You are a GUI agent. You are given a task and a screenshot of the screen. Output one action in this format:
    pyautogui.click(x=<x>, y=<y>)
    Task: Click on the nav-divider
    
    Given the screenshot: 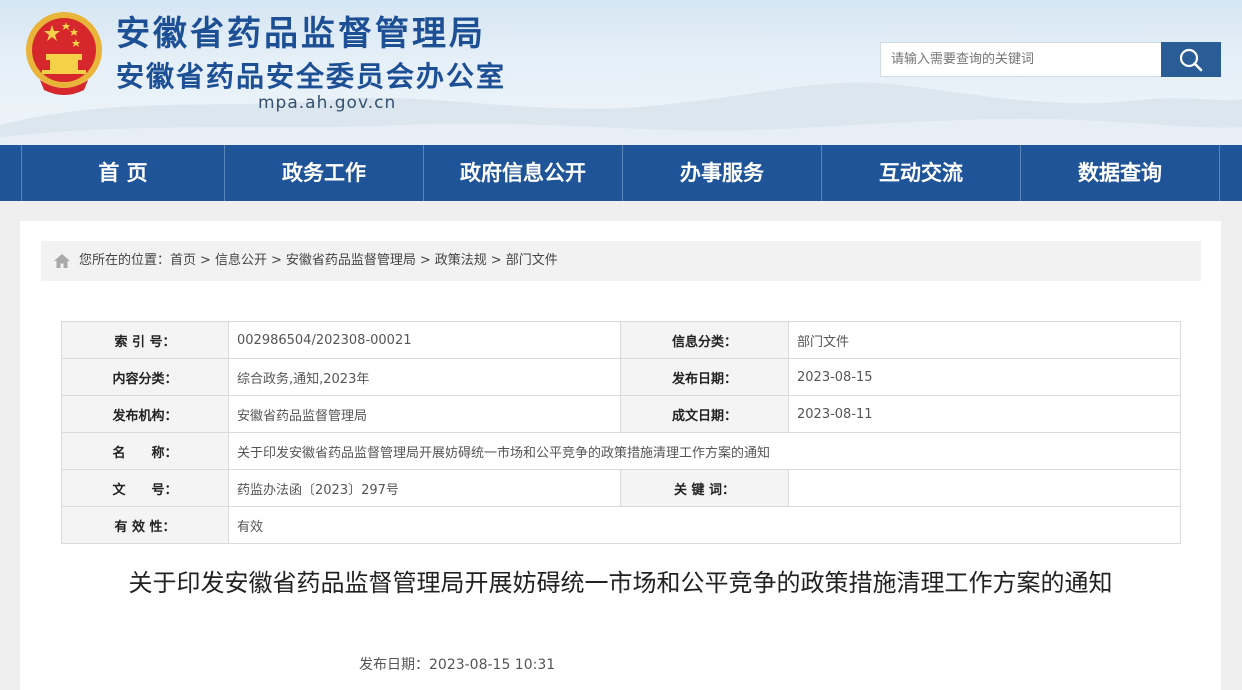 What is the action you would take?
    pyautogui.click(x=1219, y=173)
    